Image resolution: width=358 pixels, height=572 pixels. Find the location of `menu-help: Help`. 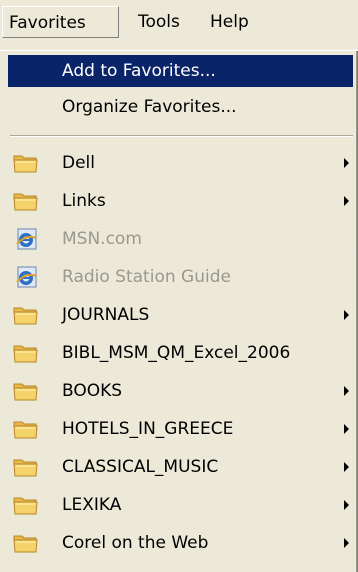

menu-help: Help is located at coordinates (229, 22).